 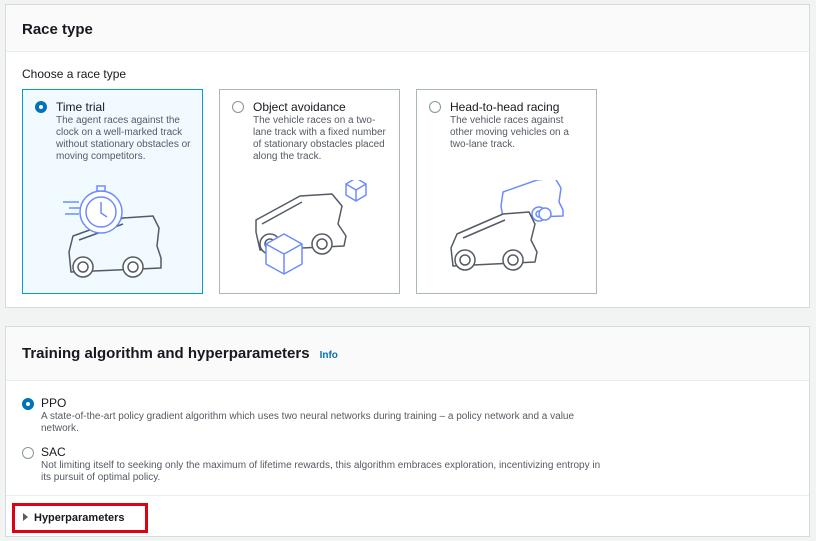 What do you see at coordinates (28, 404) in the screenshot?
I see `radio-ppo` at bounding box center [28, 404].